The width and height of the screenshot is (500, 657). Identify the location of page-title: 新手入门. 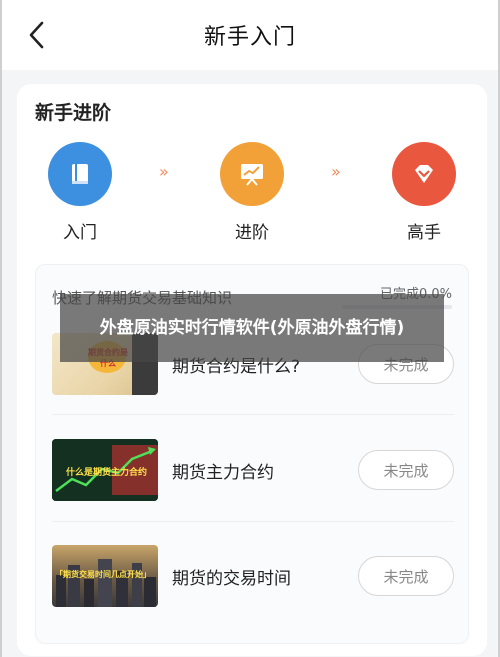
(249, 37).